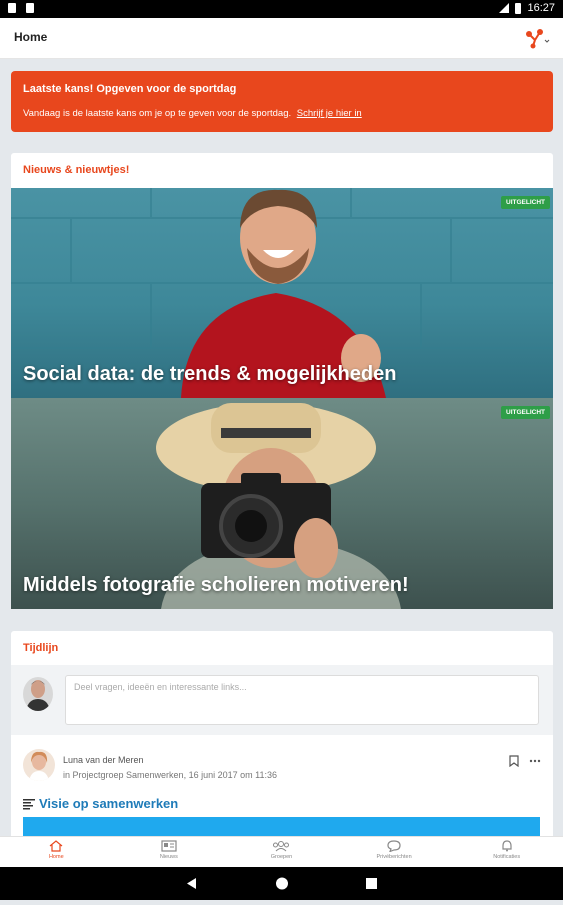  Describe the element at coordinates (29, 803) in the screenshot. I see `article-text-icon` at that location.